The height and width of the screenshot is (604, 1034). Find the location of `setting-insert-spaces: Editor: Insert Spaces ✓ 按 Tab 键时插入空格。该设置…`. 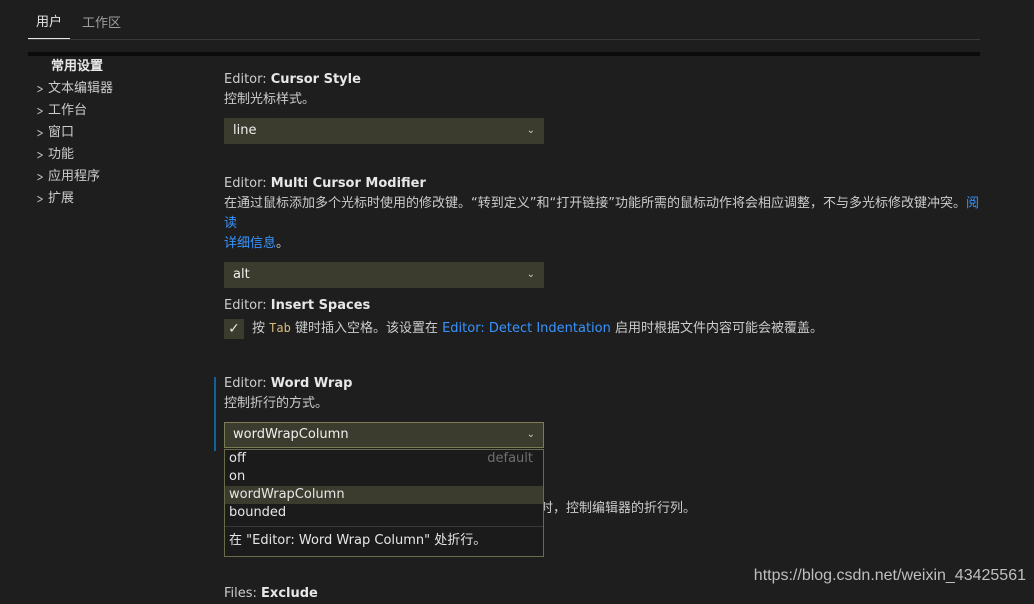

setting-insert-spaces: Editor: Insert Spaces ✓ 按 Tab 键时插入空格。该设置… is located at coordinates (609, 317).